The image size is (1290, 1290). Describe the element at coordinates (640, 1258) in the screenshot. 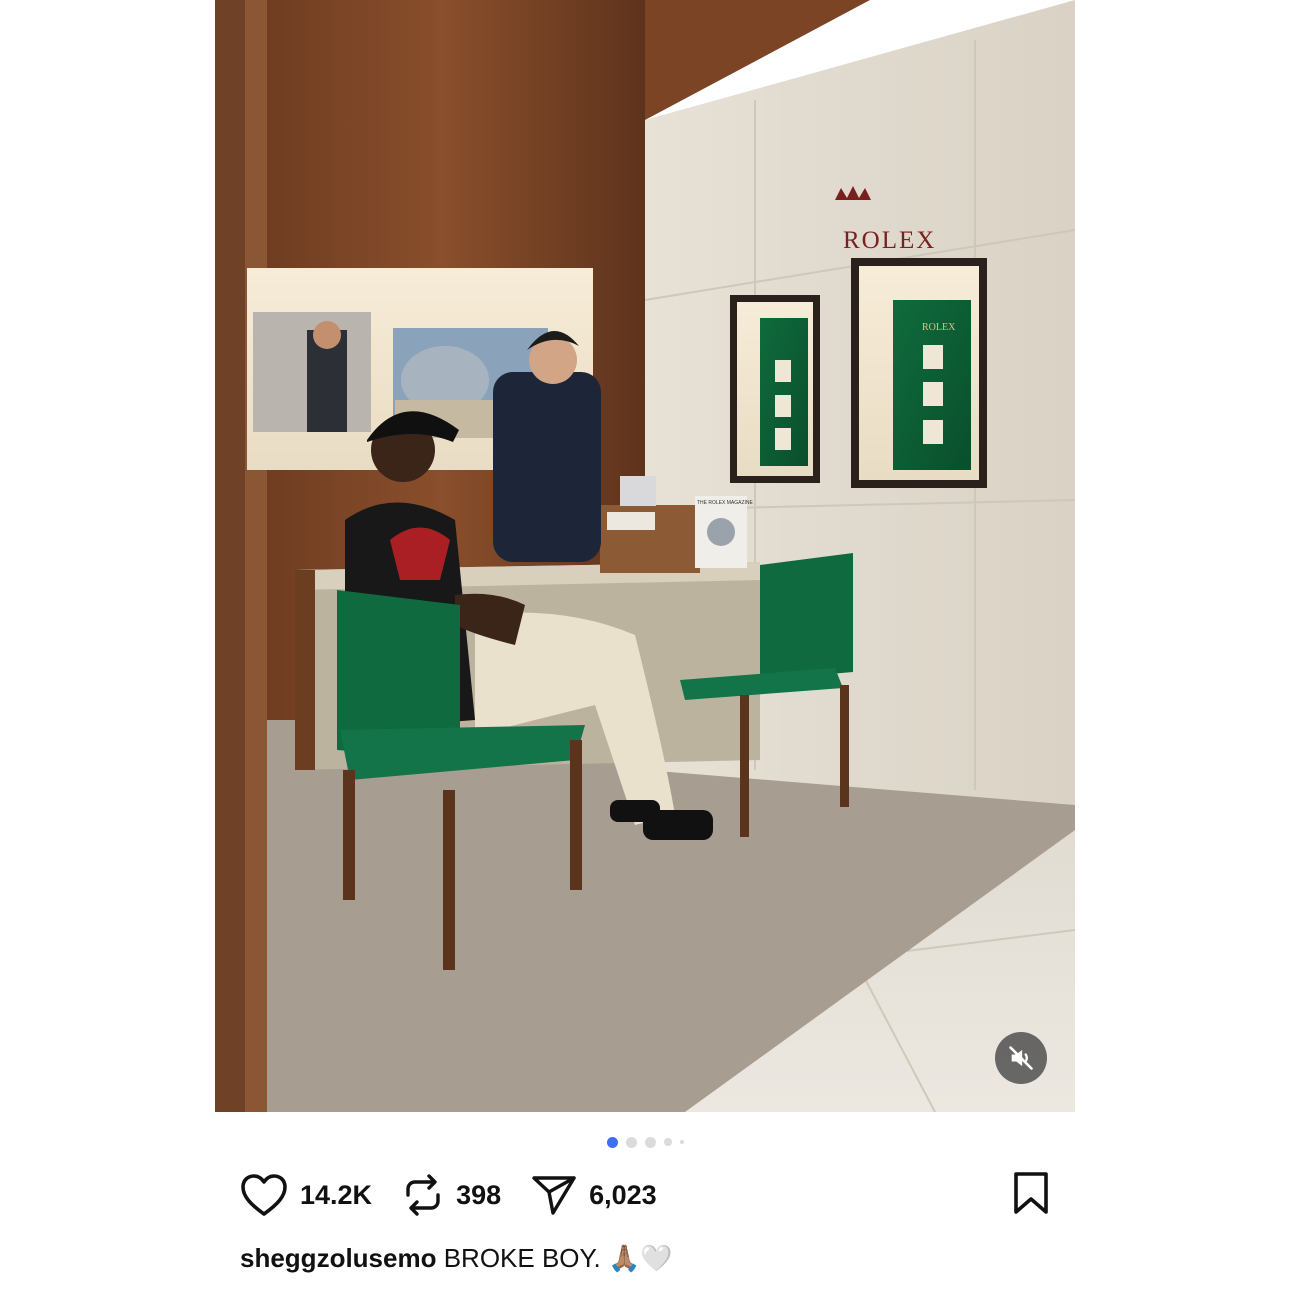

I see `caption-emoji: 🙏🏽🤍` at that location.